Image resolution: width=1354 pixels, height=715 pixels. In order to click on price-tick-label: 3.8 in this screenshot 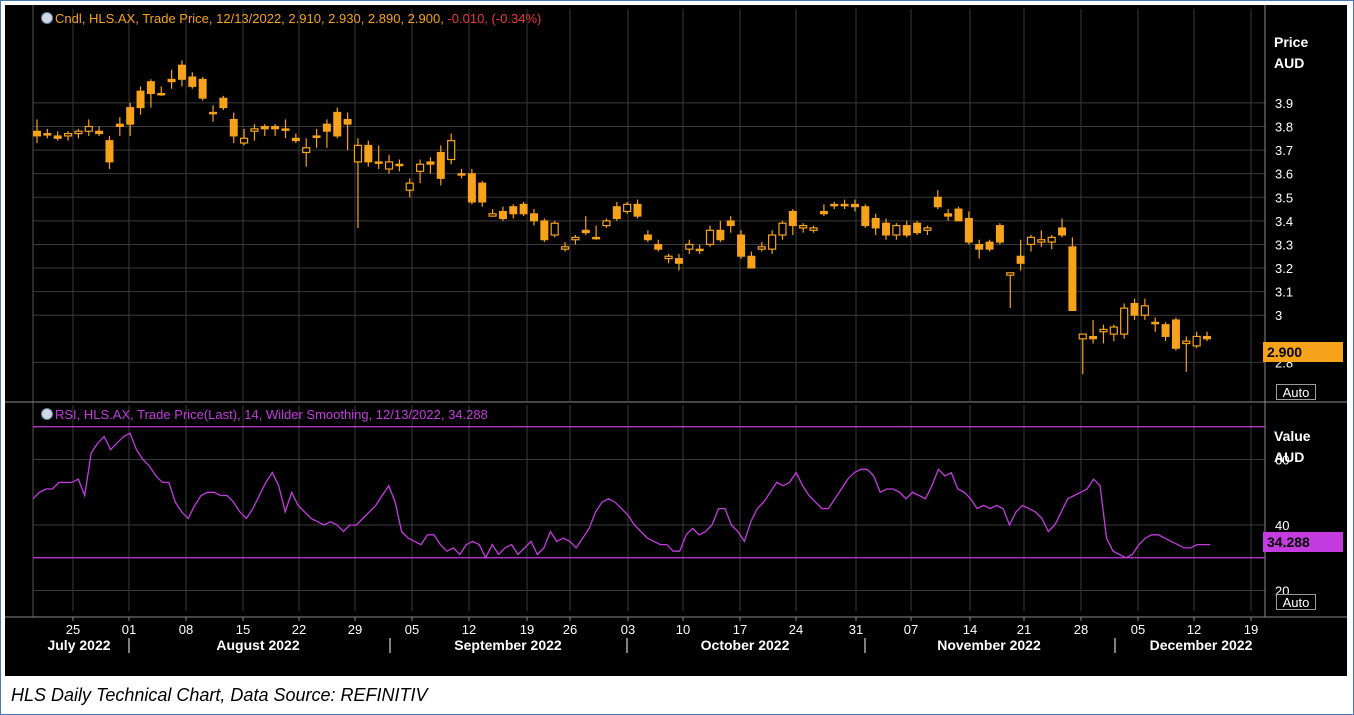, I will do `click(1284, 127)`.